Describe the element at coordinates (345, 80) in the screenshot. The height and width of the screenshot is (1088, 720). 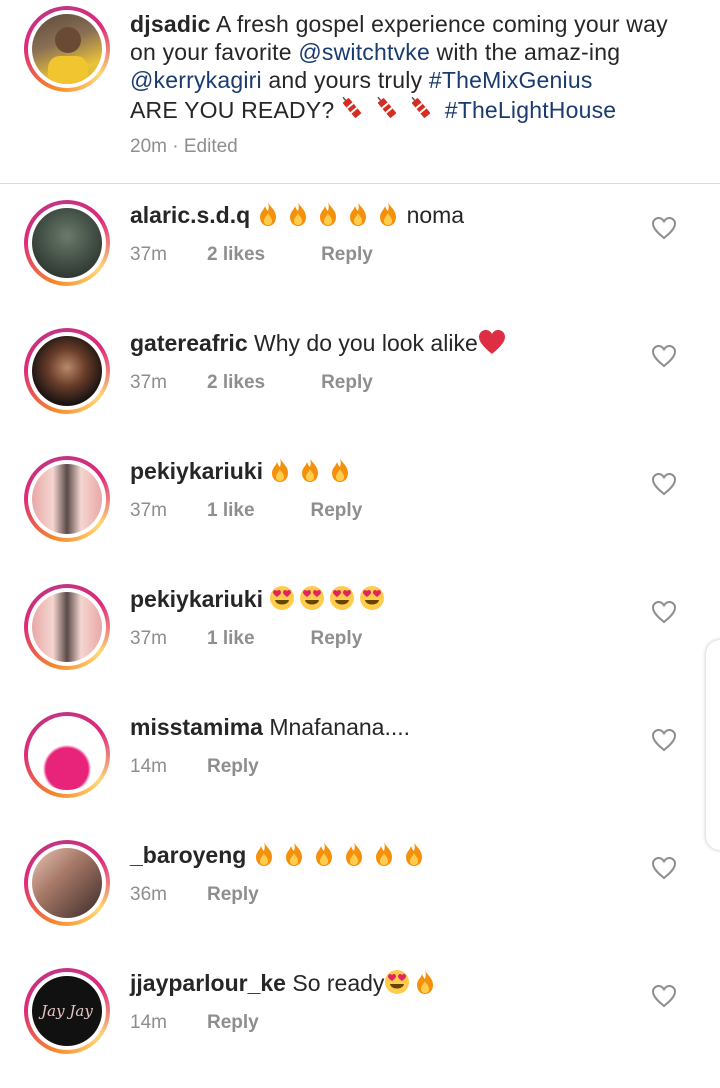
I see `caption-text-3: and yours truly` at that location.